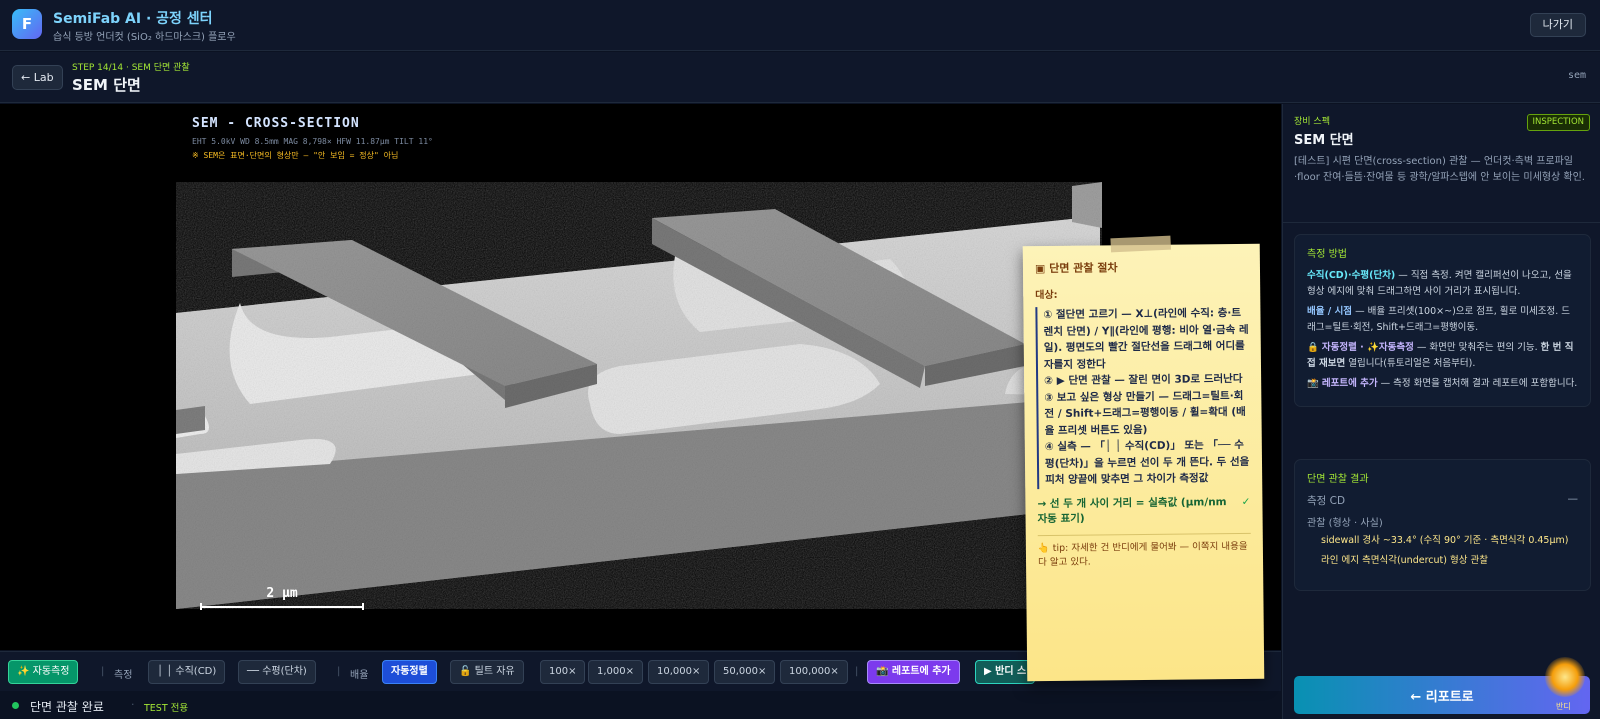  What do you see at coordinates (563, 672) in the screenshot?
I see `mag-100x-button: 100×` at bounding box center [563, 672].